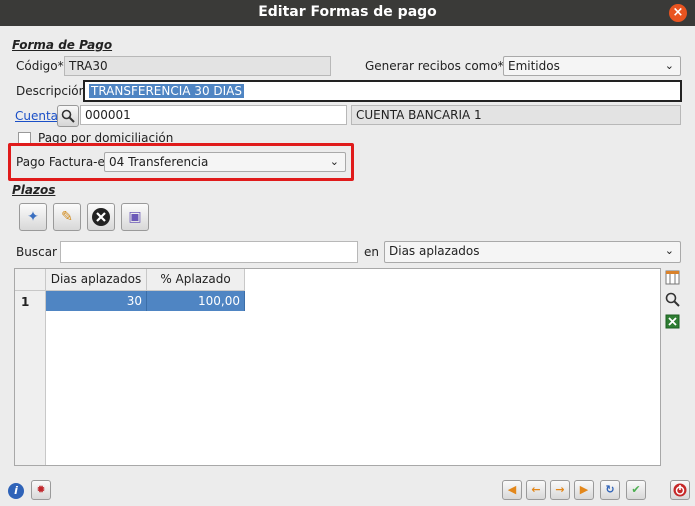 The image size is (695, 506). What do you see at coordinates (371, 252) in the screenshot?
I see `en-label: en` at bounding box center [371, 252].